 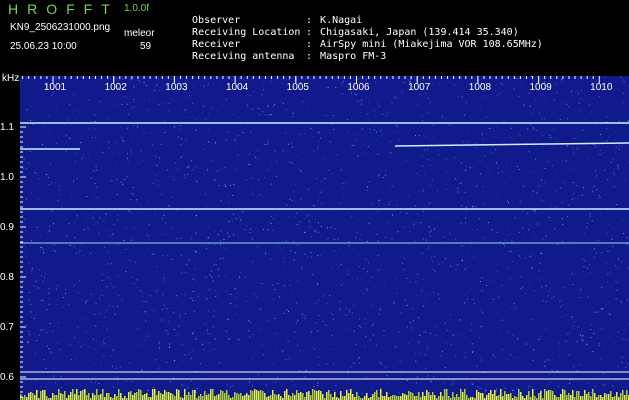 What do you see at coordinates (601, 87) in the screenshot?
I see `x-tick-label: 1010` at bounding box center [601, 87].